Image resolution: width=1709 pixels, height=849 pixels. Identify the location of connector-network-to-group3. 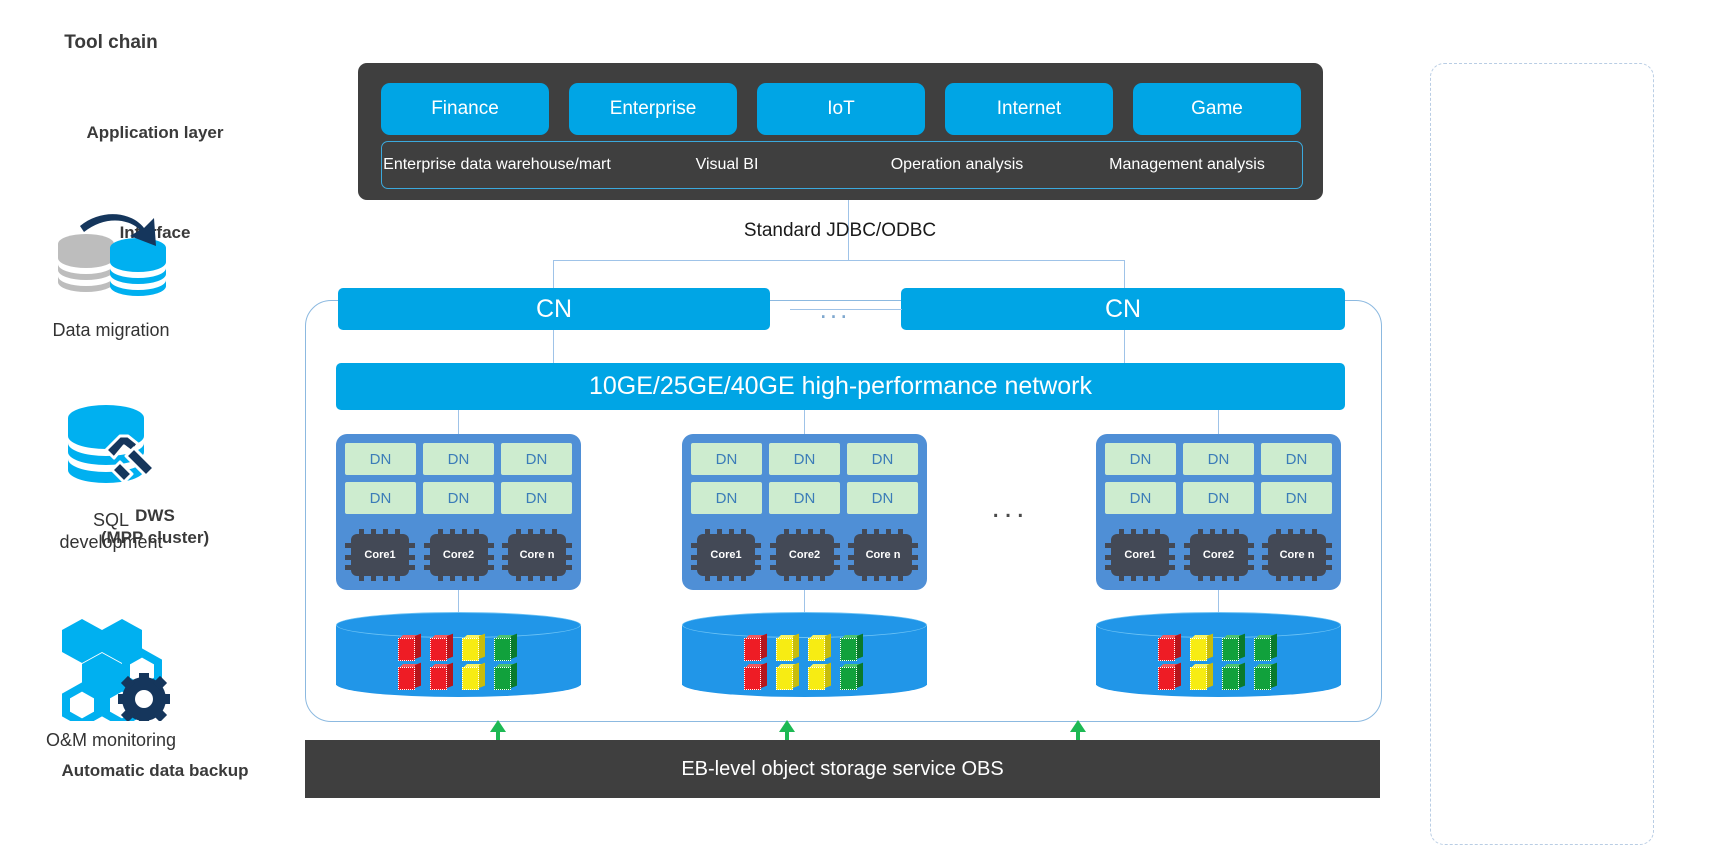
(1218, 422).